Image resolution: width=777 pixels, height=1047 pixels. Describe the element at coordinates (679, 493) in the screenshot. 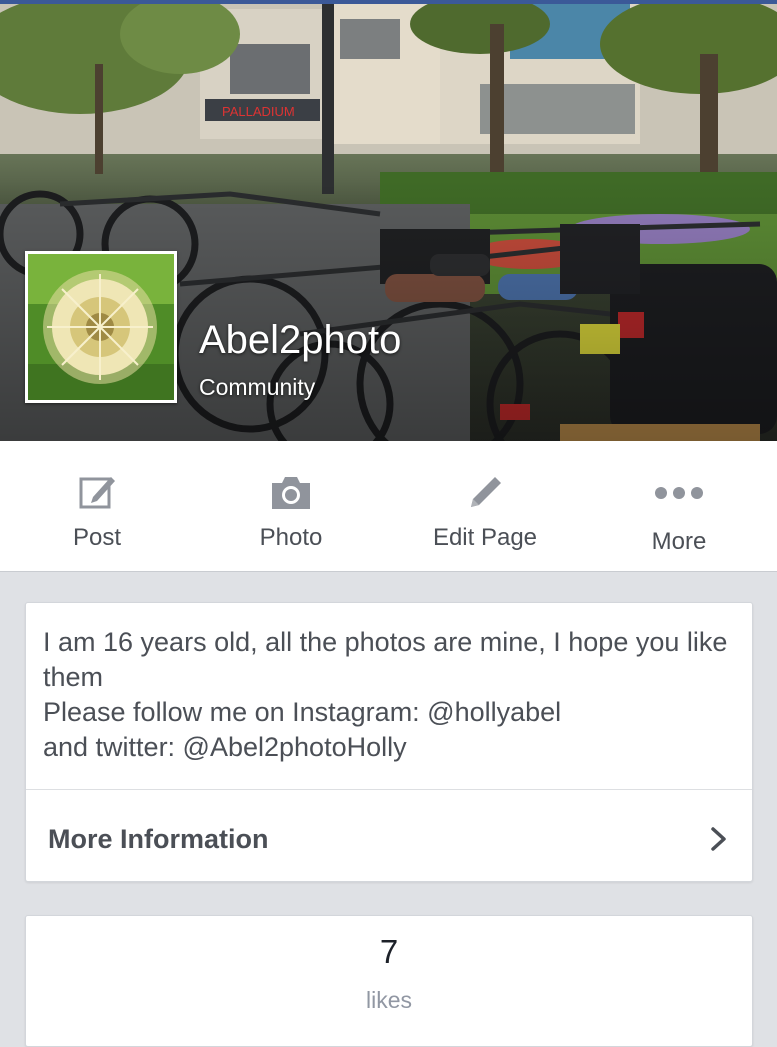

I see `more-dots-icon` at that location.